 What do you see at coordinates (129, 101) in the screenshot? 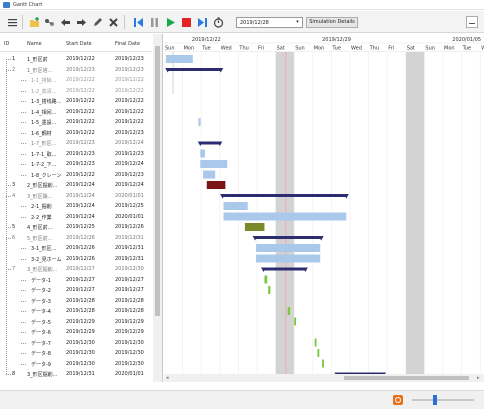
I see `task-final-date: 2019/12/22` at bounding box center [129, 101].